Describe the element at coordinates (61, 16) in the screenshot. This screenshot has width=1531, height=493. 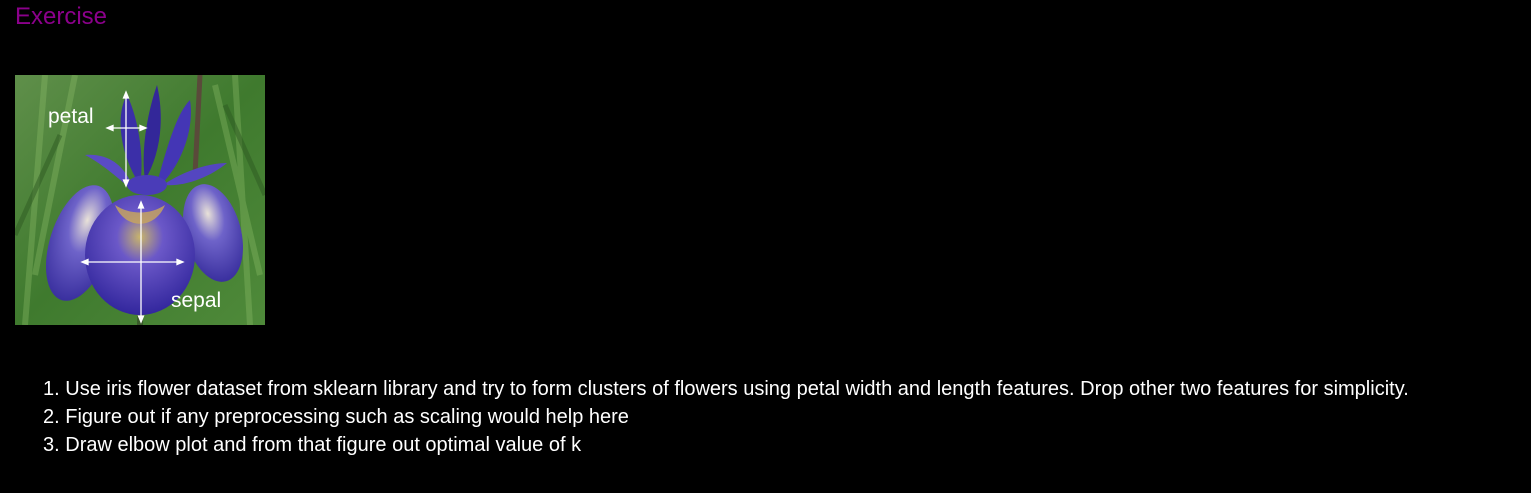
I see `exercise-heading: Exercise` at that location.